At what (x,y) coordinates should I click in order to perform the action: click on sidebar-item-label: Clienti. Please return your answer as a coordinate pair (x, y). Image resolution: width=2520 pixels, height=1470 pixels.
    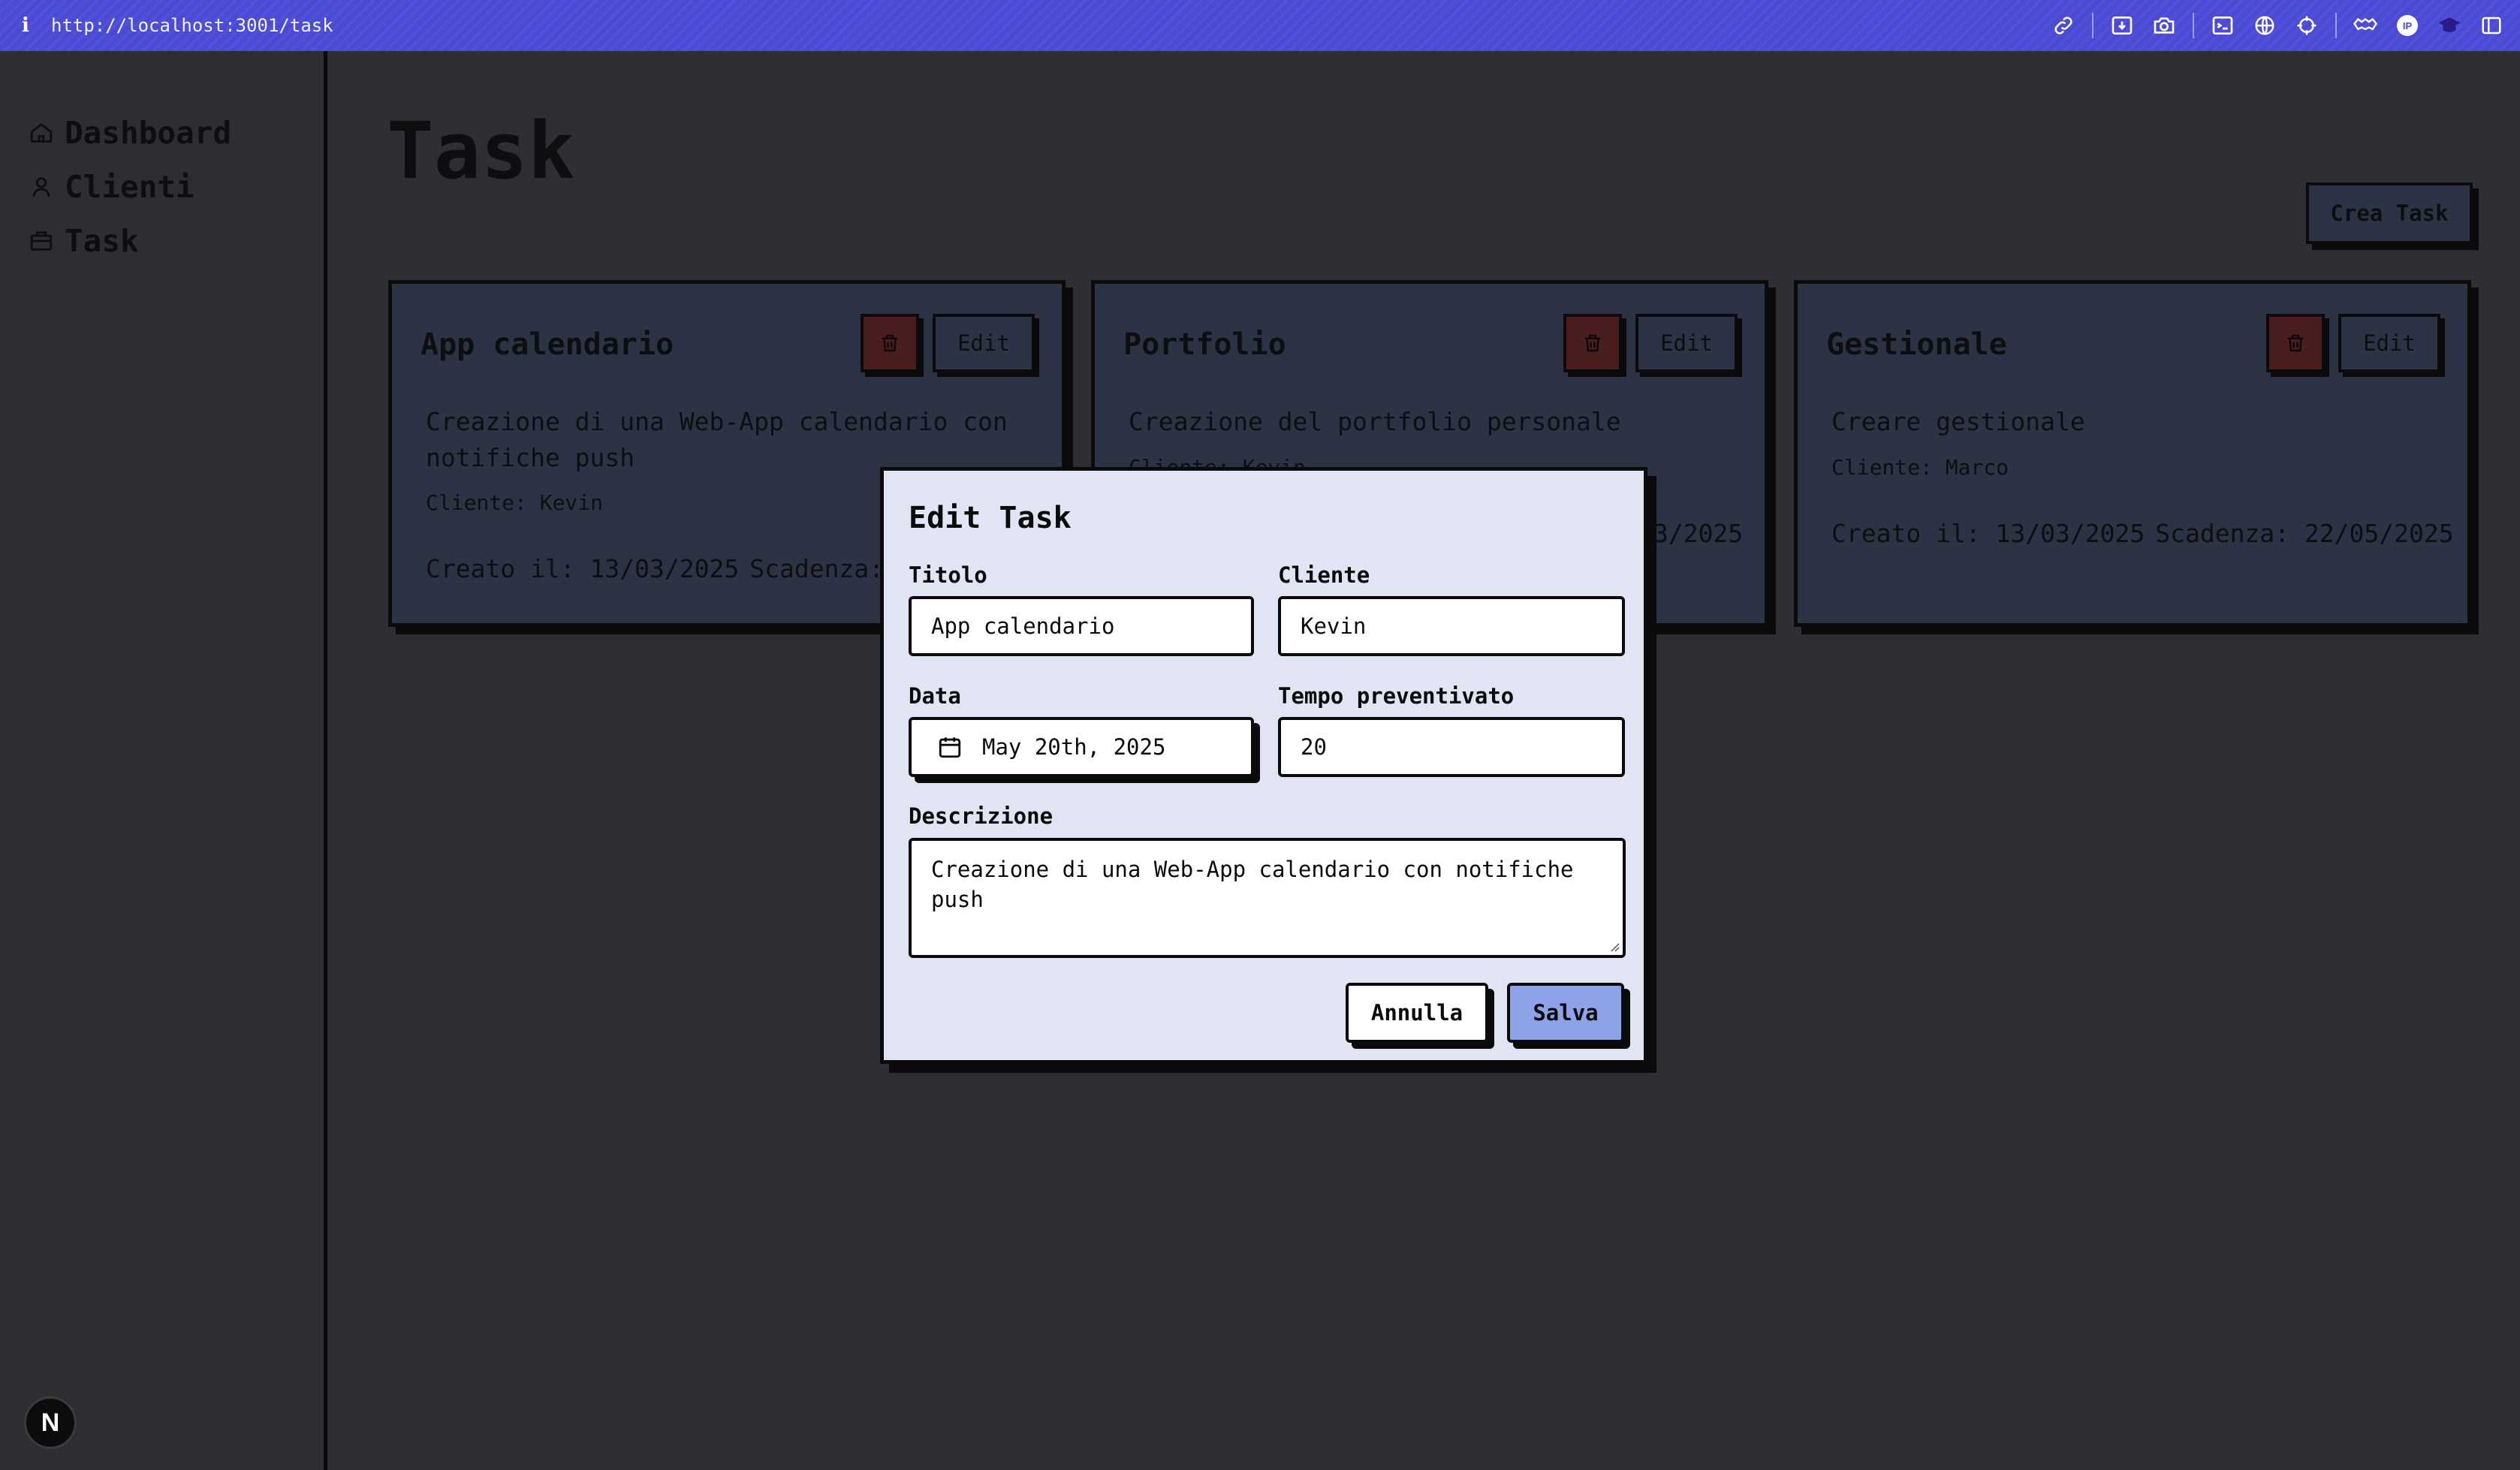
    Looking at the image, I should click on (129, 187).